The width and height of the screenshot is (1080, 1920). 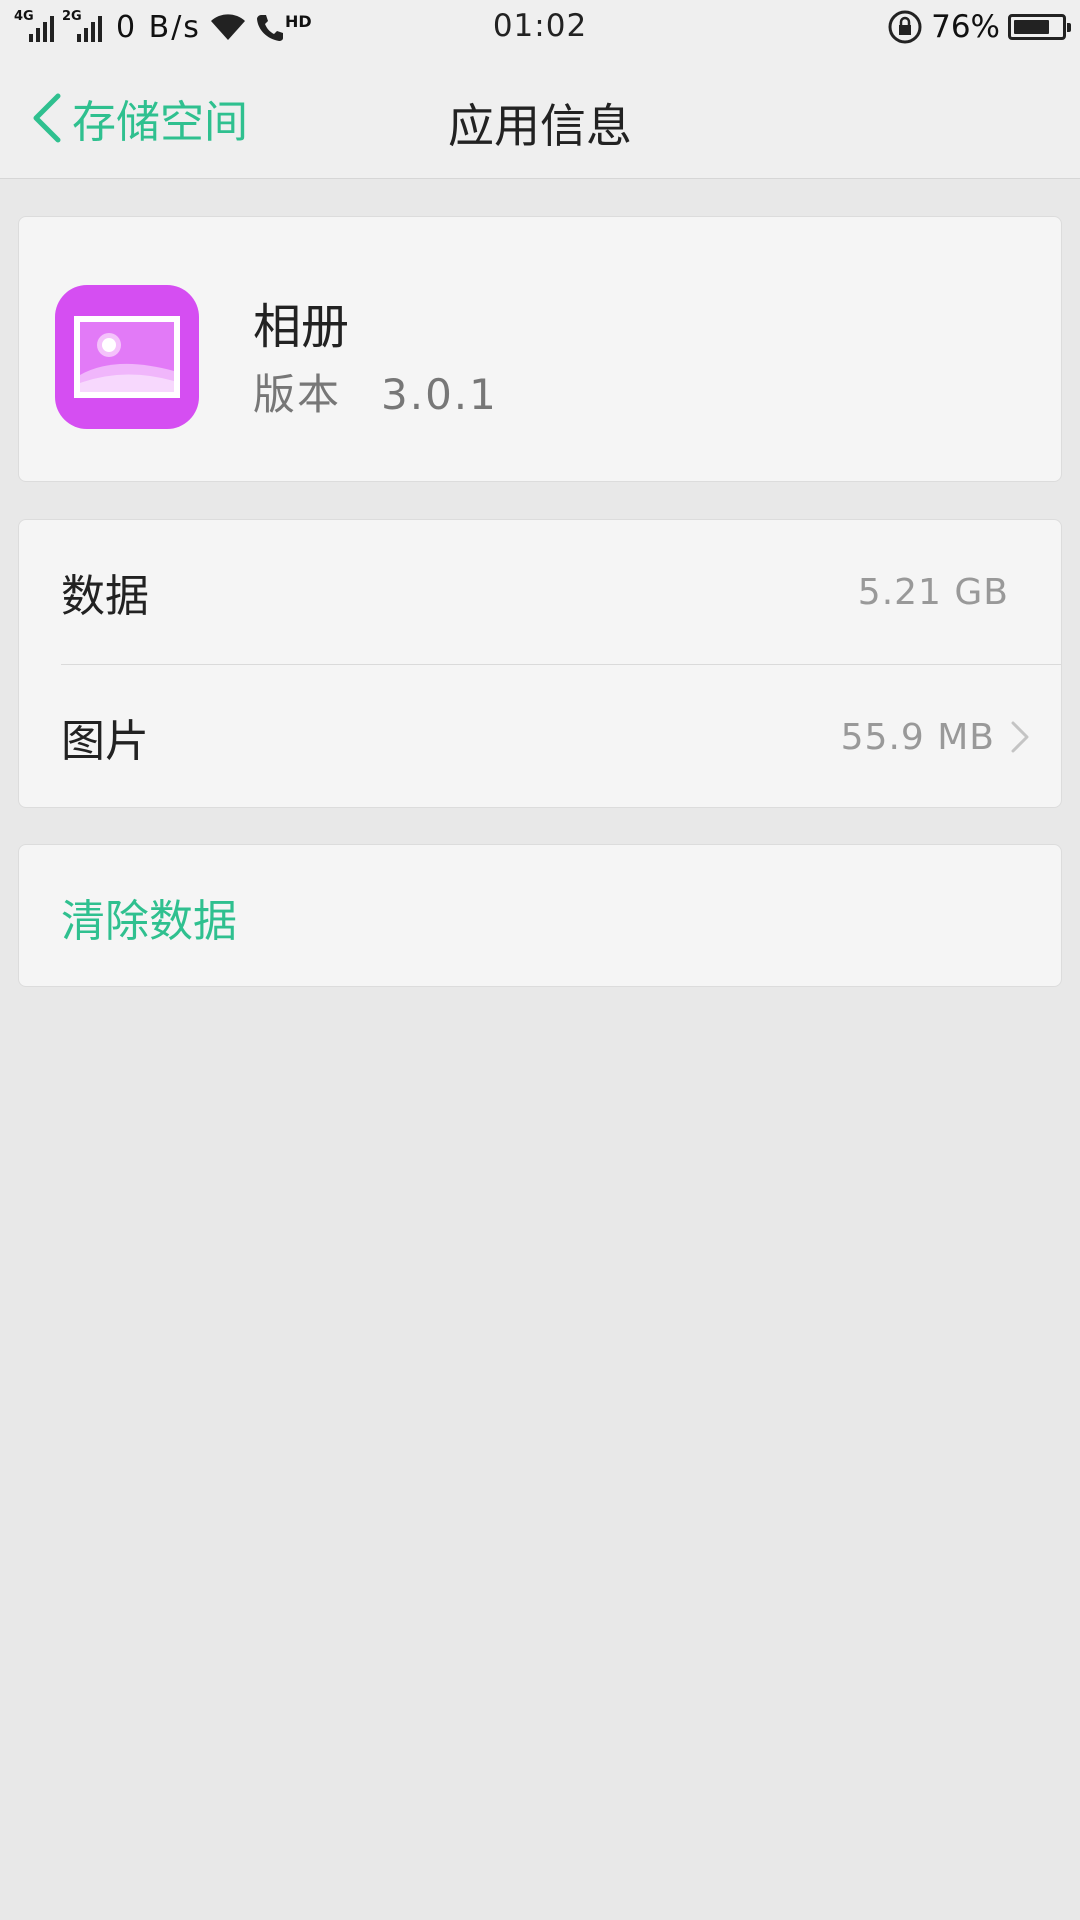 What do you see at coordinates (965, 27) in the screenshot?
I see `battery-percent: 76%` at bounding box center [965, 27].